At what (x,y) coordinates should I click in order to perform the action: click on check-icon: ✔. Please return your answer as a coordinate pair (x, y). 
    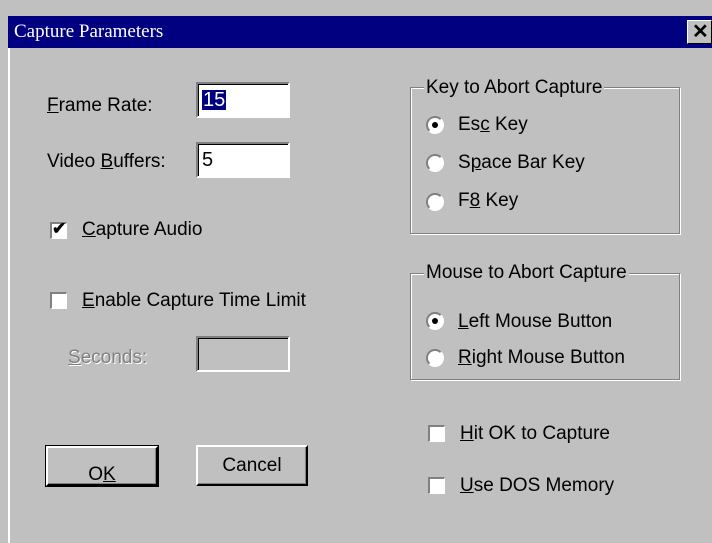
    Looking at the image, I should click on (59, 228).